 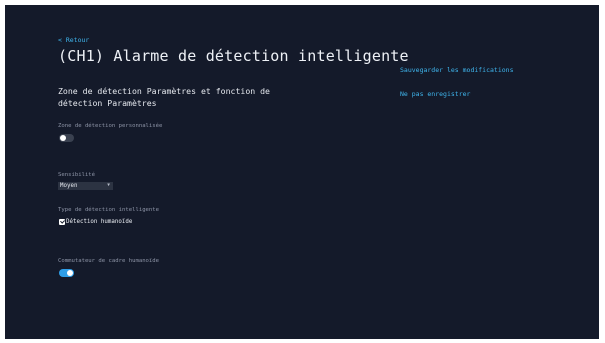 I want to click on humanoid-frame-toggle, so click(x=66, y=273).